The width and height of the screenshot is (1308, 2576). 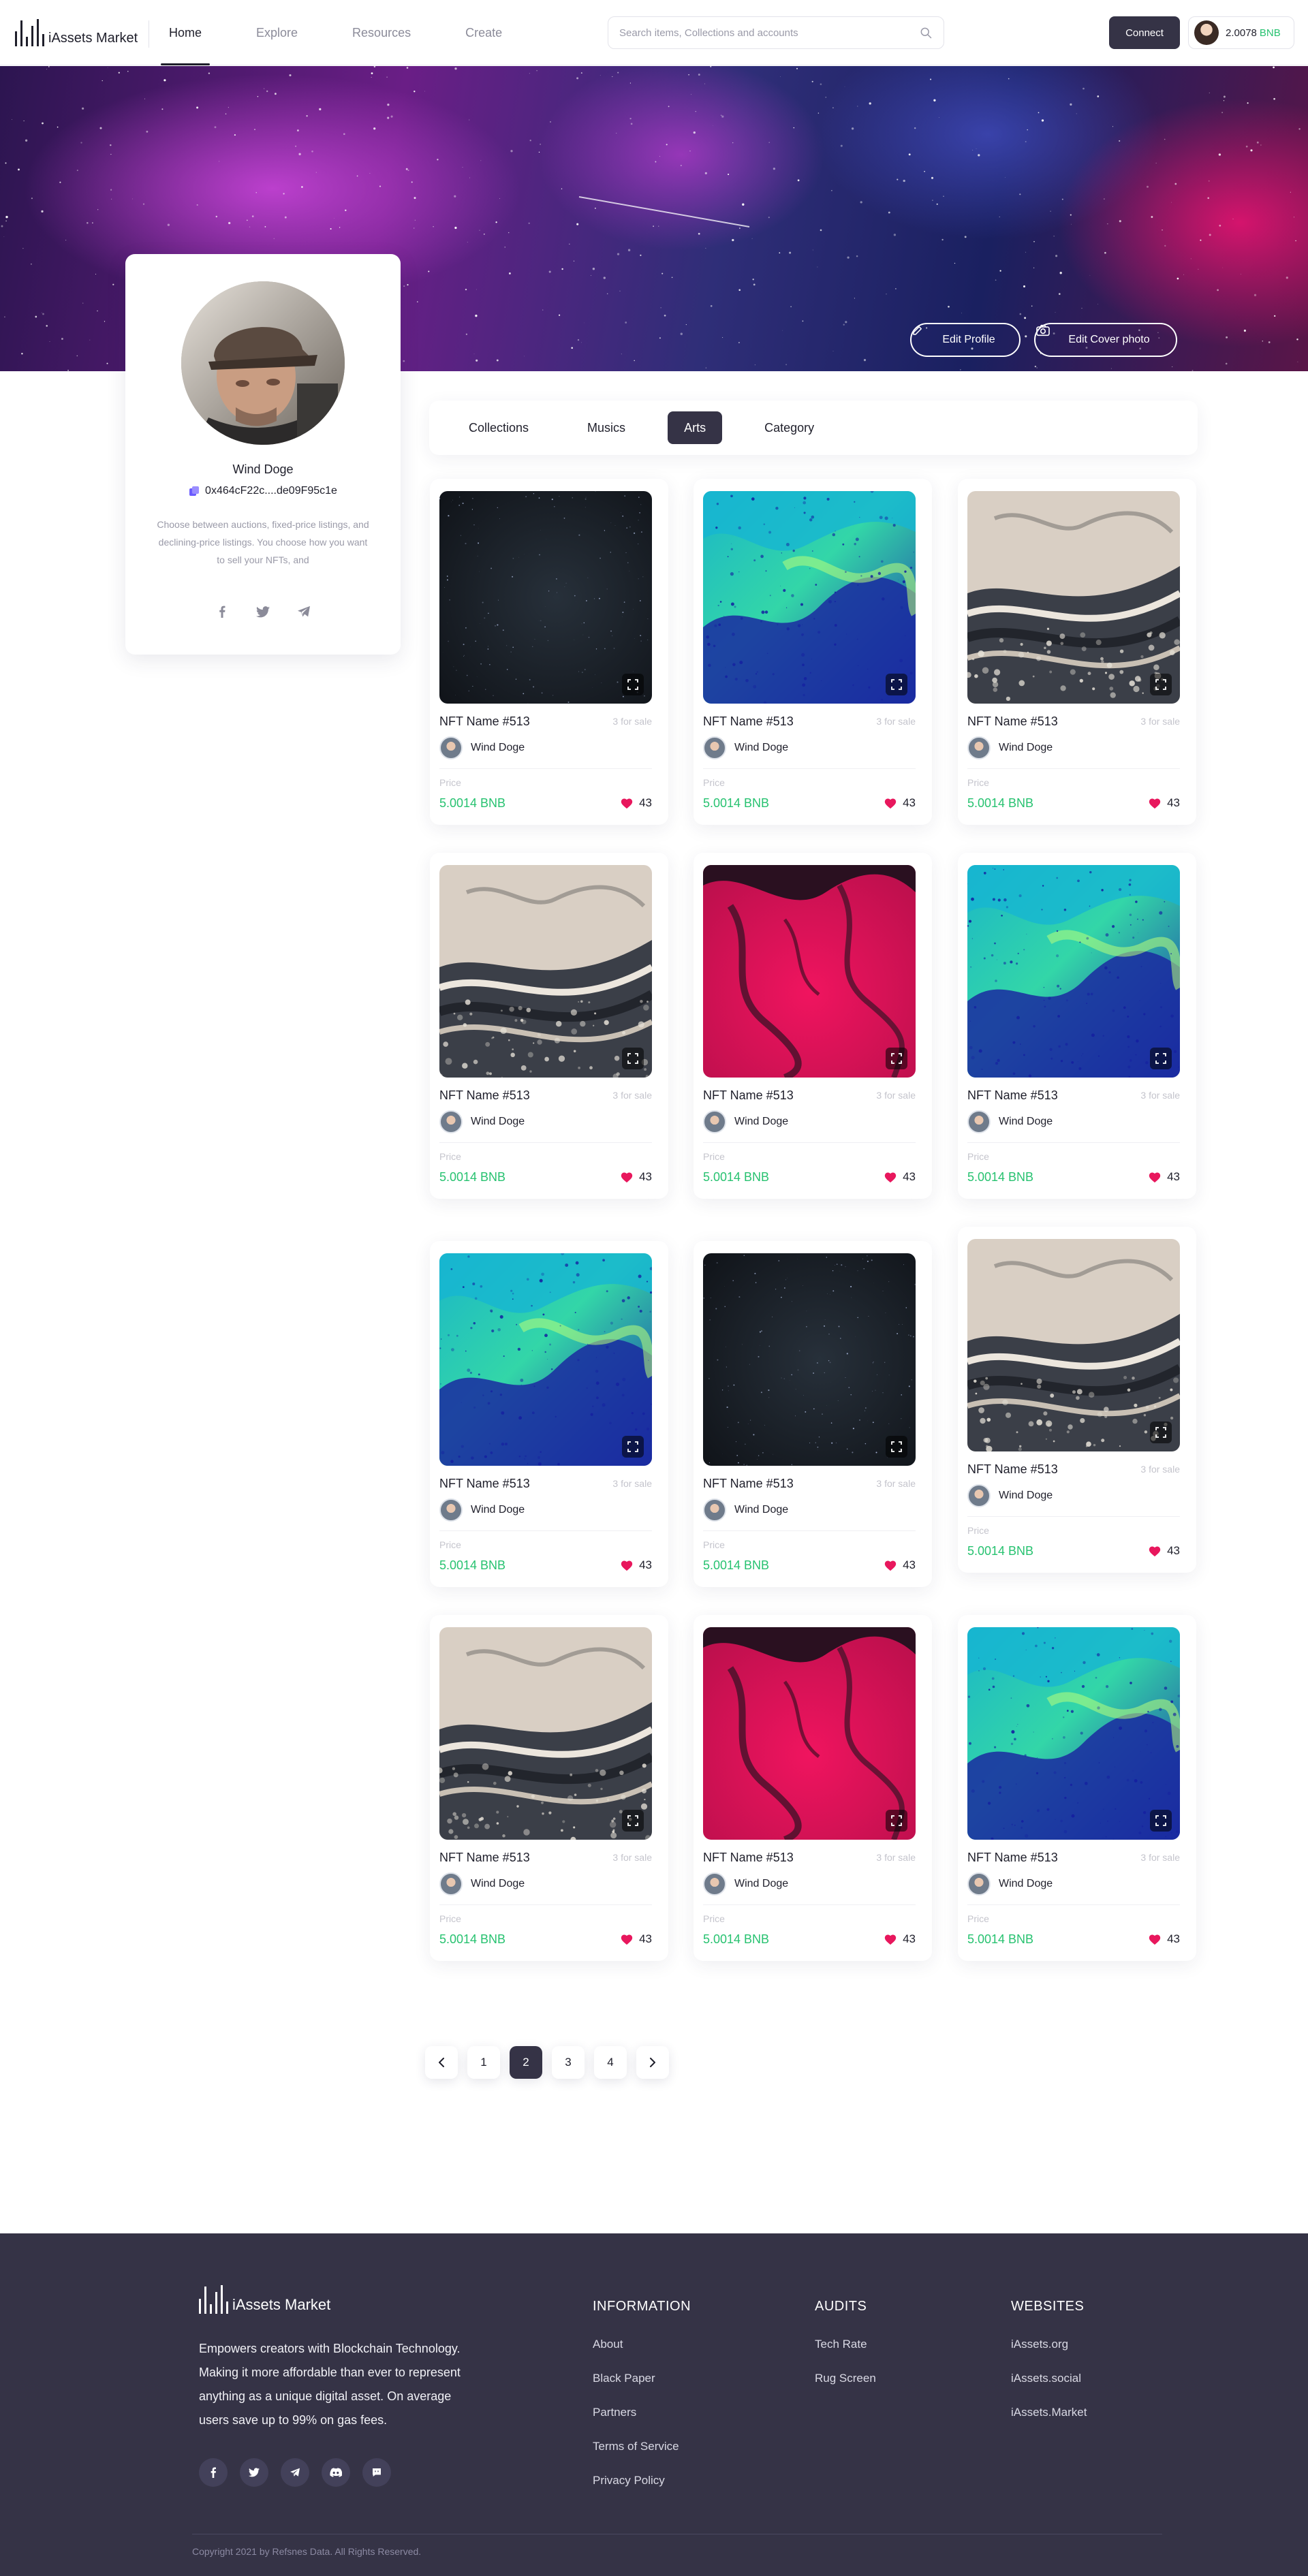 What do you see at coordinates (526, 2062) in the screenshot?
I see `page-button-2: 2` at bounding box center [526, 2062].